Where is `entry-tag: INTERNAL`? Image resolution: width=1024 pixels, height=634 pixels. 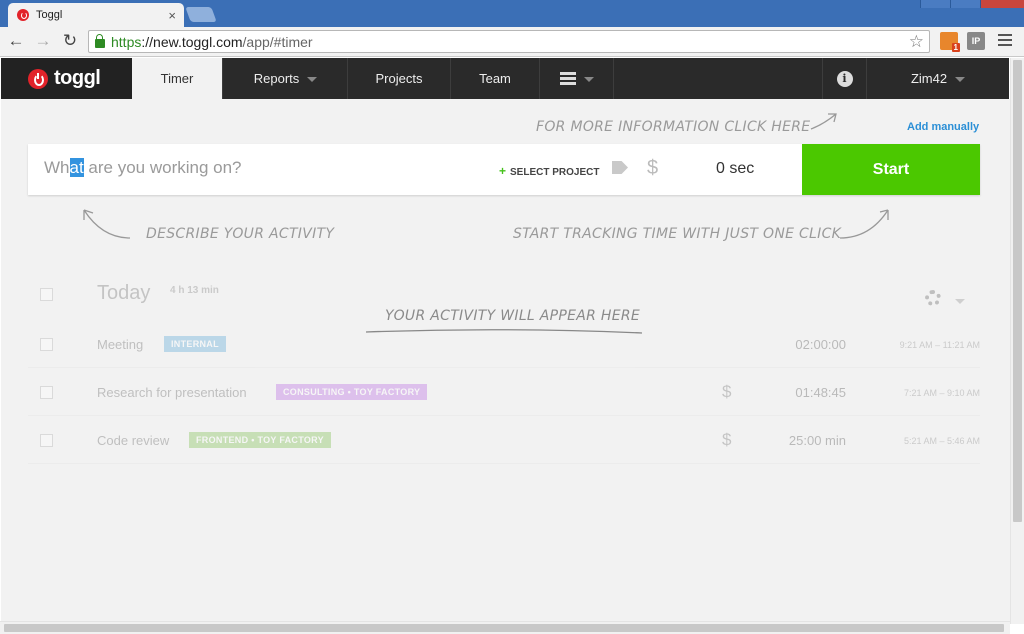
entry-tag: INTERNAL is located at coordinates (195, 344).